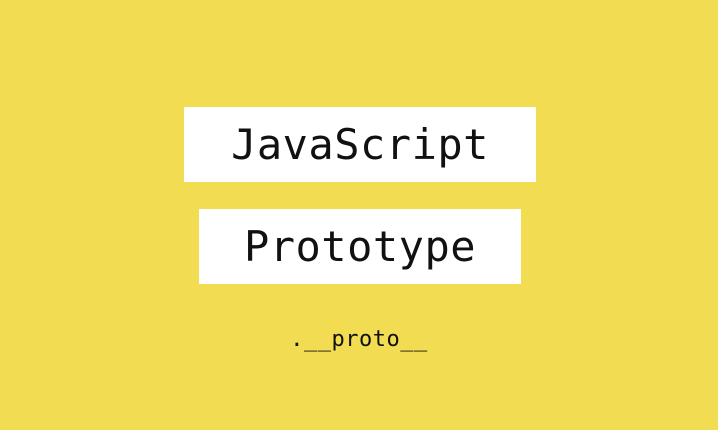 Image resolution: width=718 pixels, height=430 pixels. What do you see at coordinates (359, 339) in the screenshot?
I see `subtitle: .__proto__` at bounding box center [359, 339].